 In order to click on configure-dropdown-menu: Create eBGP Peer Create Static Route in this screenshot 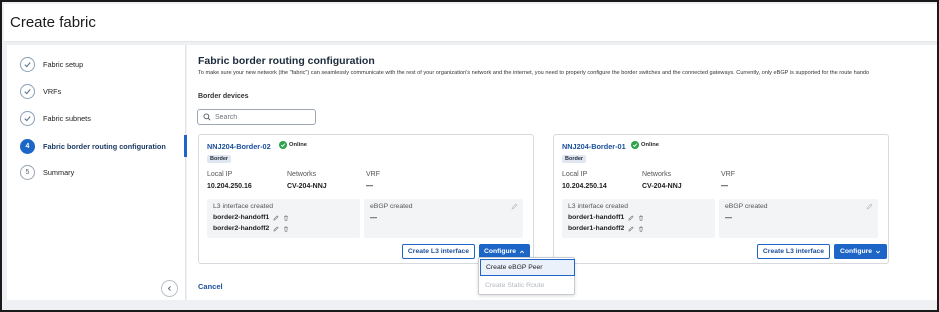, I will do `click(526, 276)`.